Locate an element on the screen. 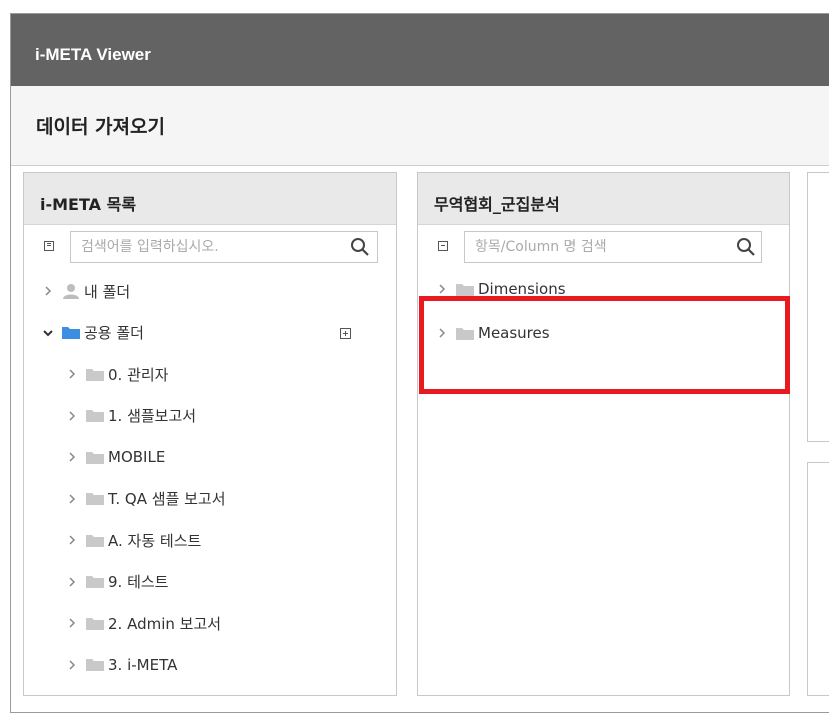 This screenshot has width=829, height=713. tree-item-label: 0. 관리자 is located at coordinates (138, 374).